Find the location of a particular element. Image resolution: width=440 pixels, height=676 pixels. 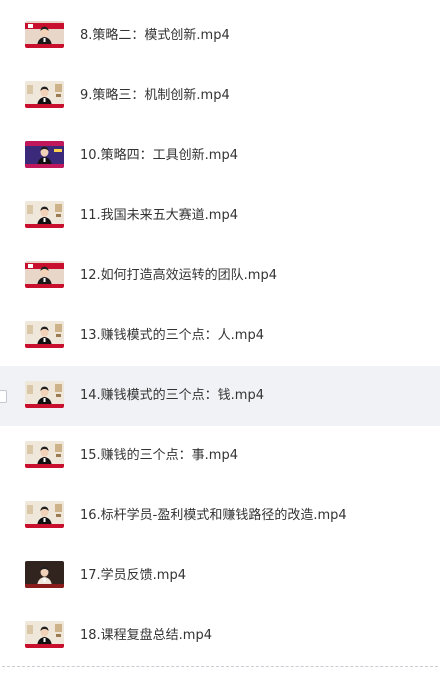

file-name: 17.学员反馈.mp4 is located at coordinates (133, 576).